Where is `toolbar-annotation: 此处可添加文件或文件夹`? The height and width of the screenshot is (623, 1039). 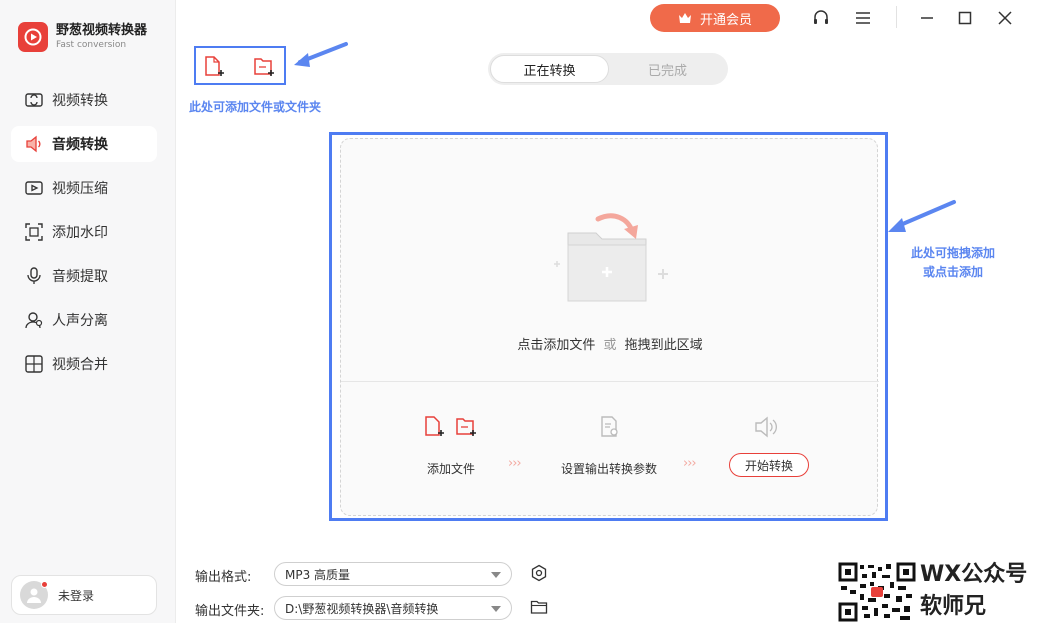 toolbar-annotation: 此处可添加文件或文件夹 is located at coordinates (255, 107).